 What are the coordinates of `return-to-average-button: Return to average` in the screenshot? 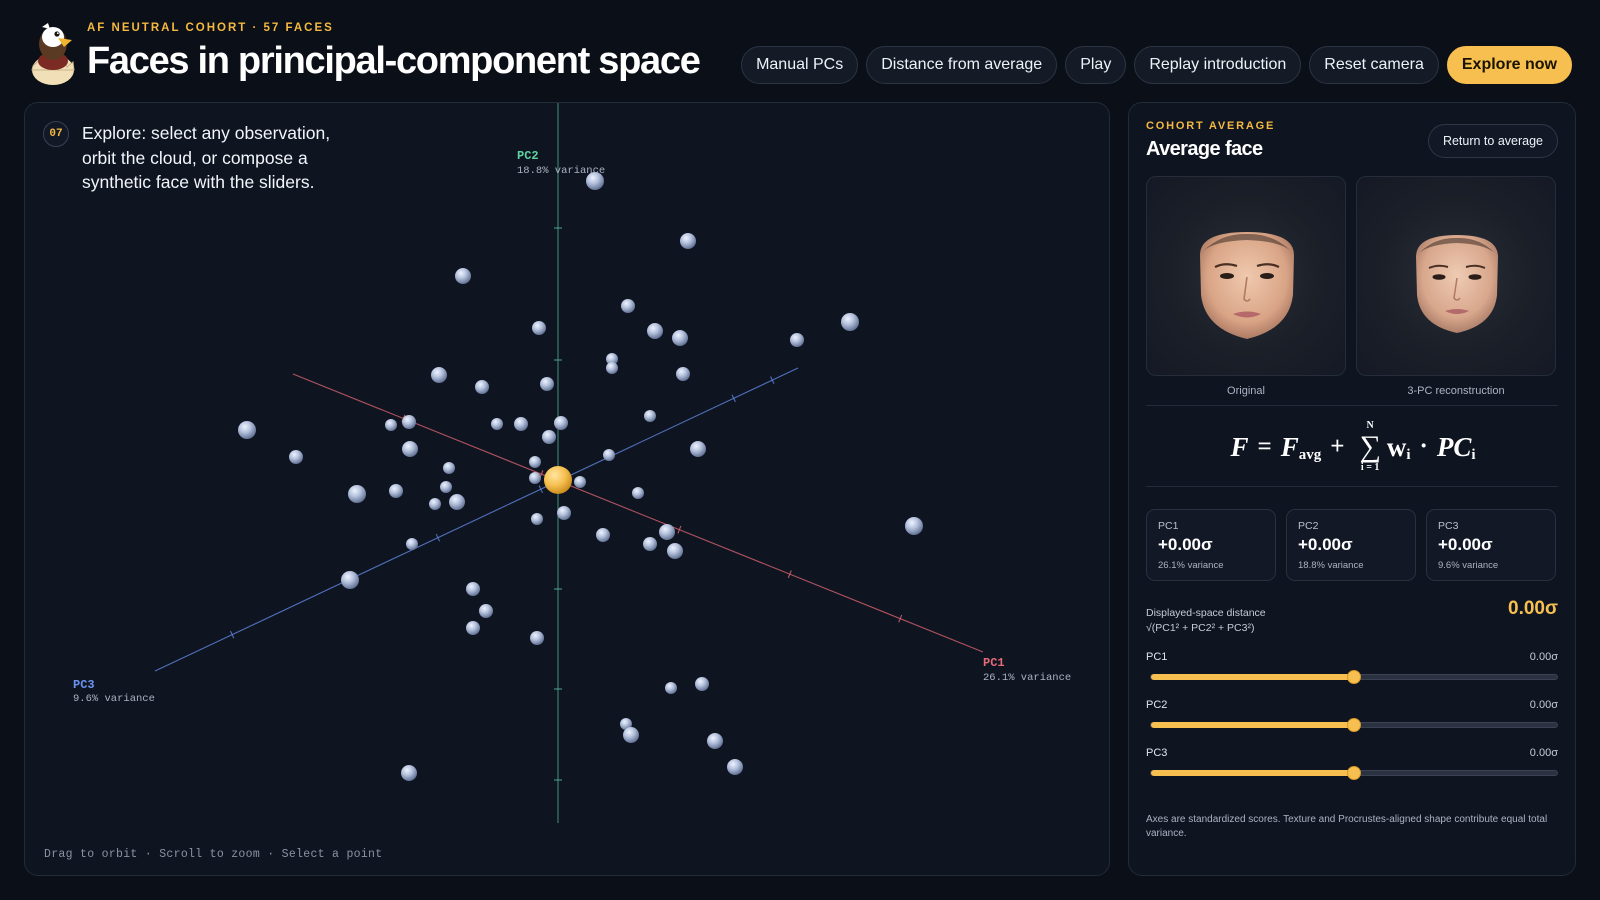 It's located at (1492, 141).